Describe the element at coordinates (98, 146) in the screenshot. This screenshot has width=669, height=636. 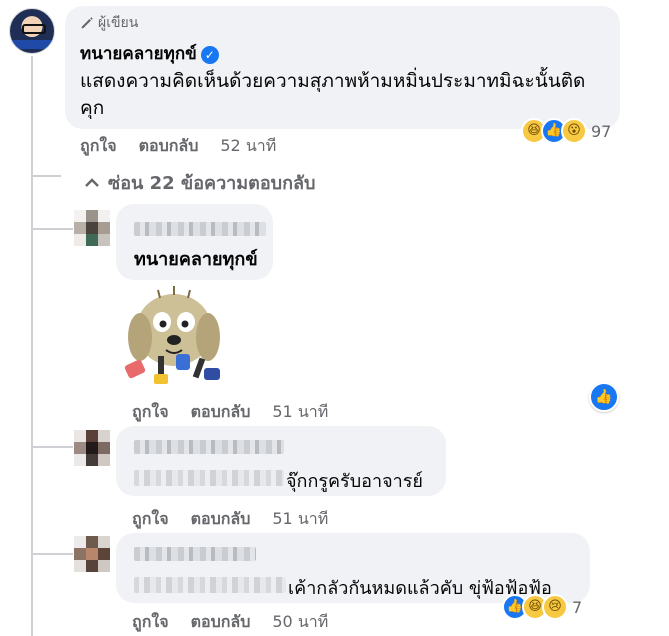
I see `like-button: ถูกใจ` at that location.